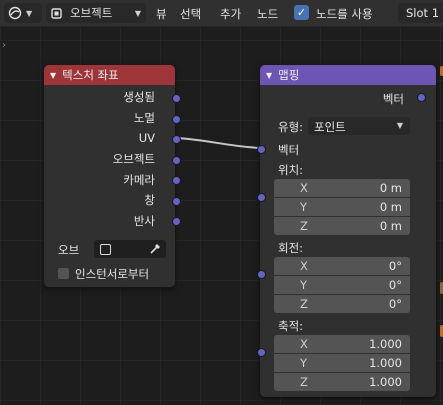 The height and width of the screenshot is (405, 443). I want to click on socket-normal-output, so click(176, 119).